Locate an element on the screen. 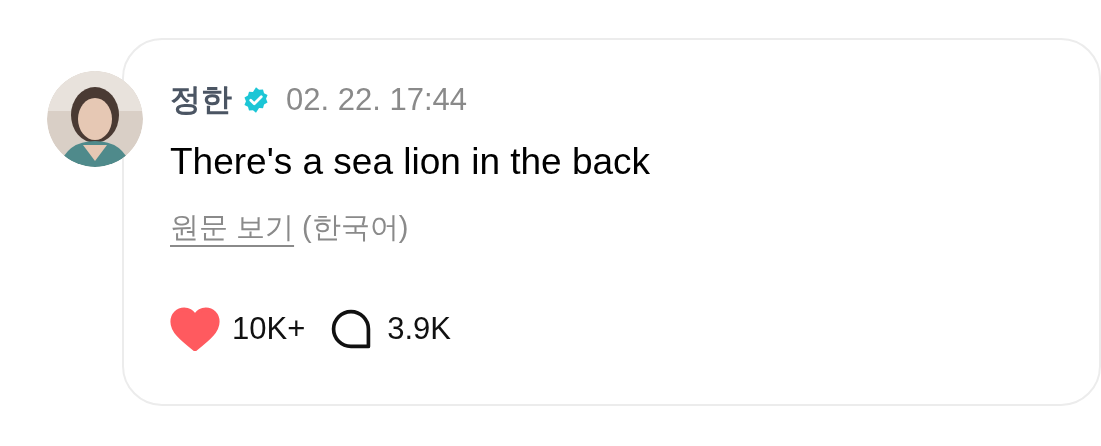  post-time: 02. 22. 17:44 is located at coordinates (376, 99).